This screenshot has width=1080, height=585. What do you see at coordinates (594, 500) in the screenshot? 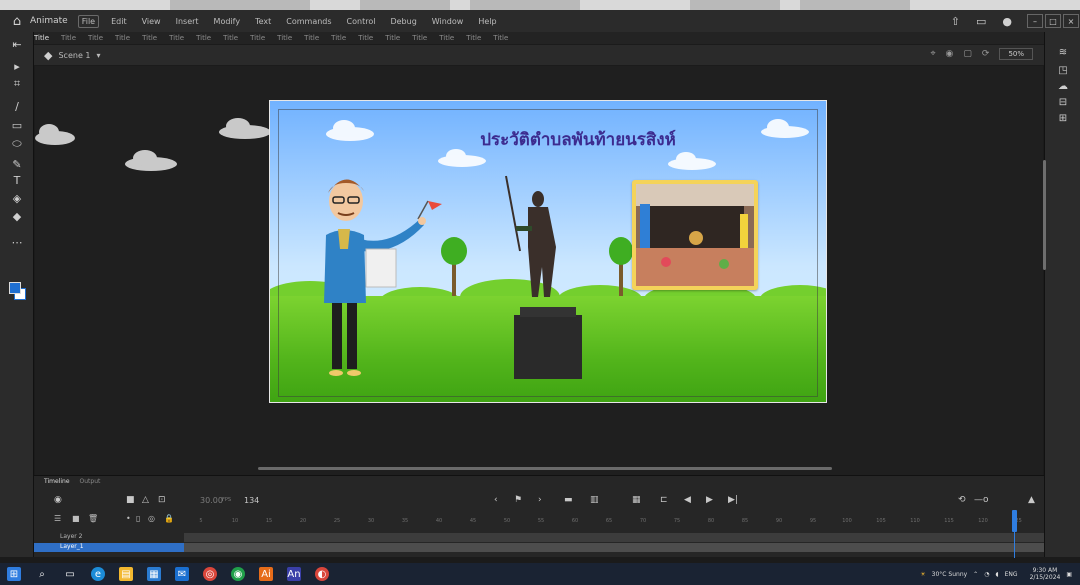
I see `loop-icon: ▥` at bounding box center [594, 500].